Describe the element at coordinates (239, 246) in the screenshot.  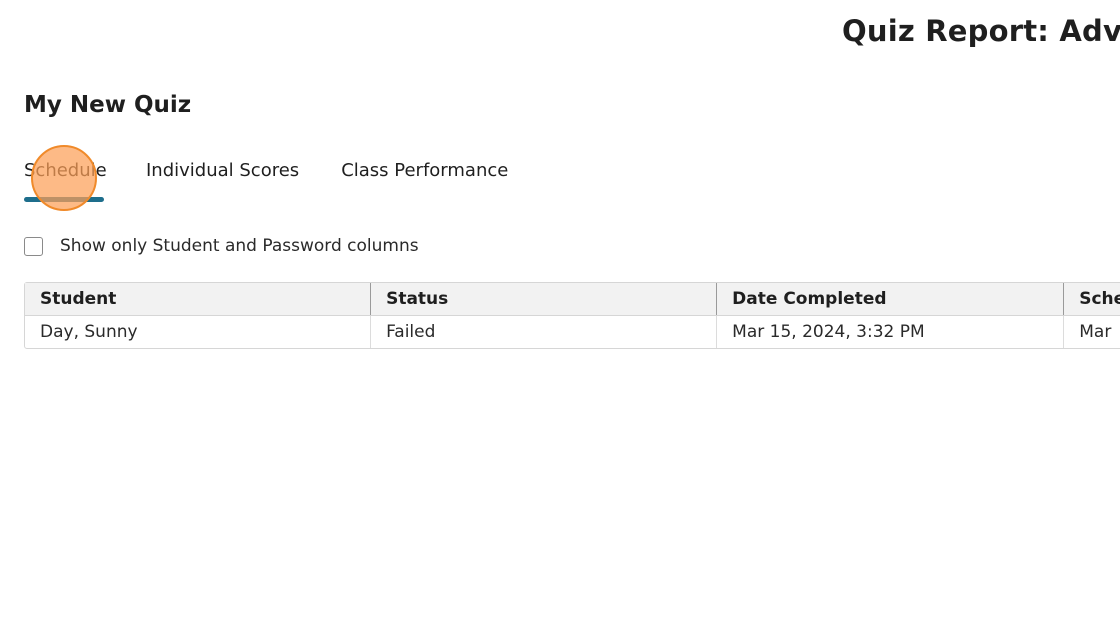
I see `show-only-student-password-label: Show only Student and Password columns` at that location.